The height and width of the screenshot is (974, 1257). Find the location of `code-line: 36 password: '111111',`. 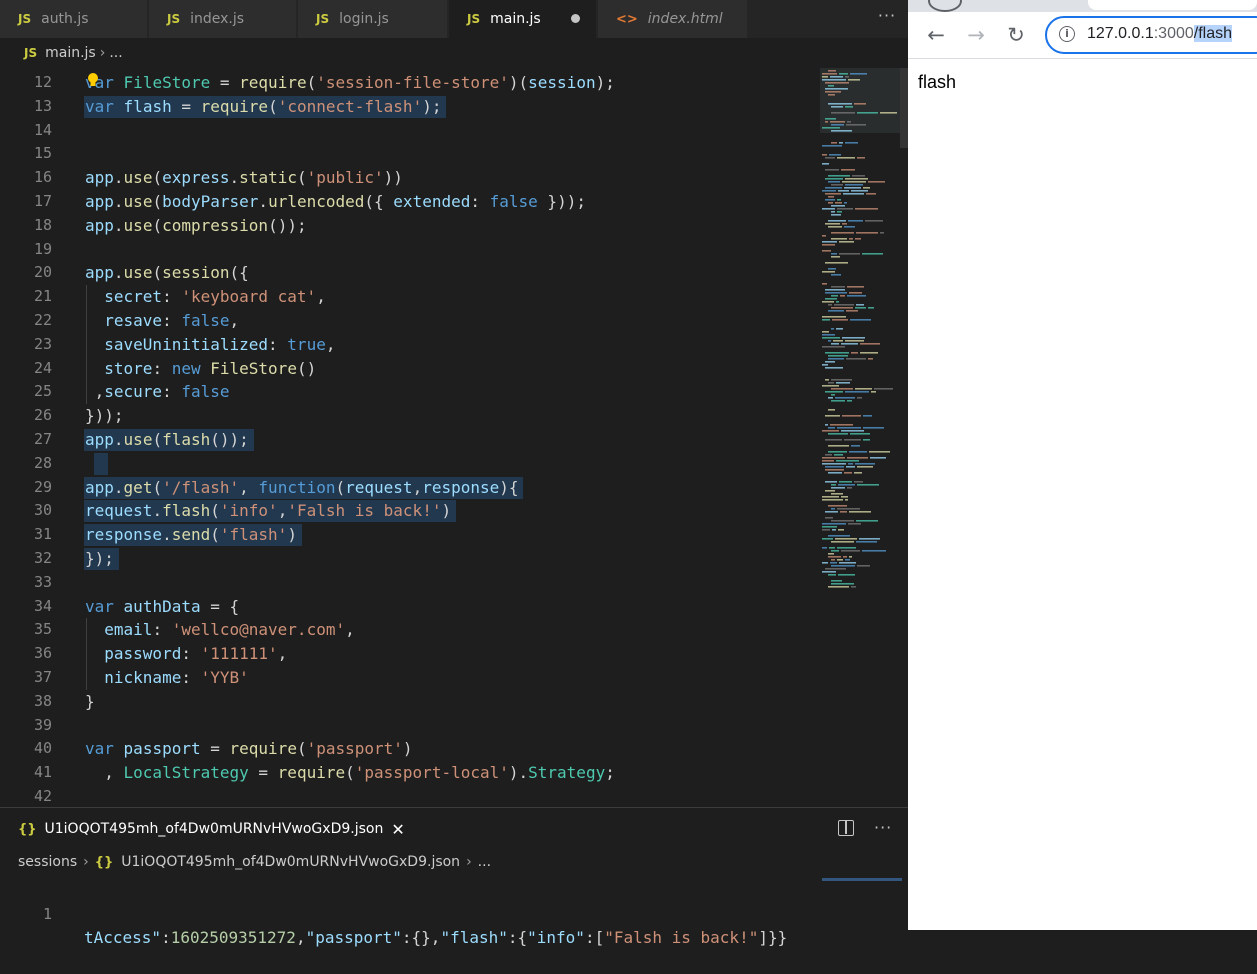

code-line: 36 password: '111111', is located at coordinates (410, 654).